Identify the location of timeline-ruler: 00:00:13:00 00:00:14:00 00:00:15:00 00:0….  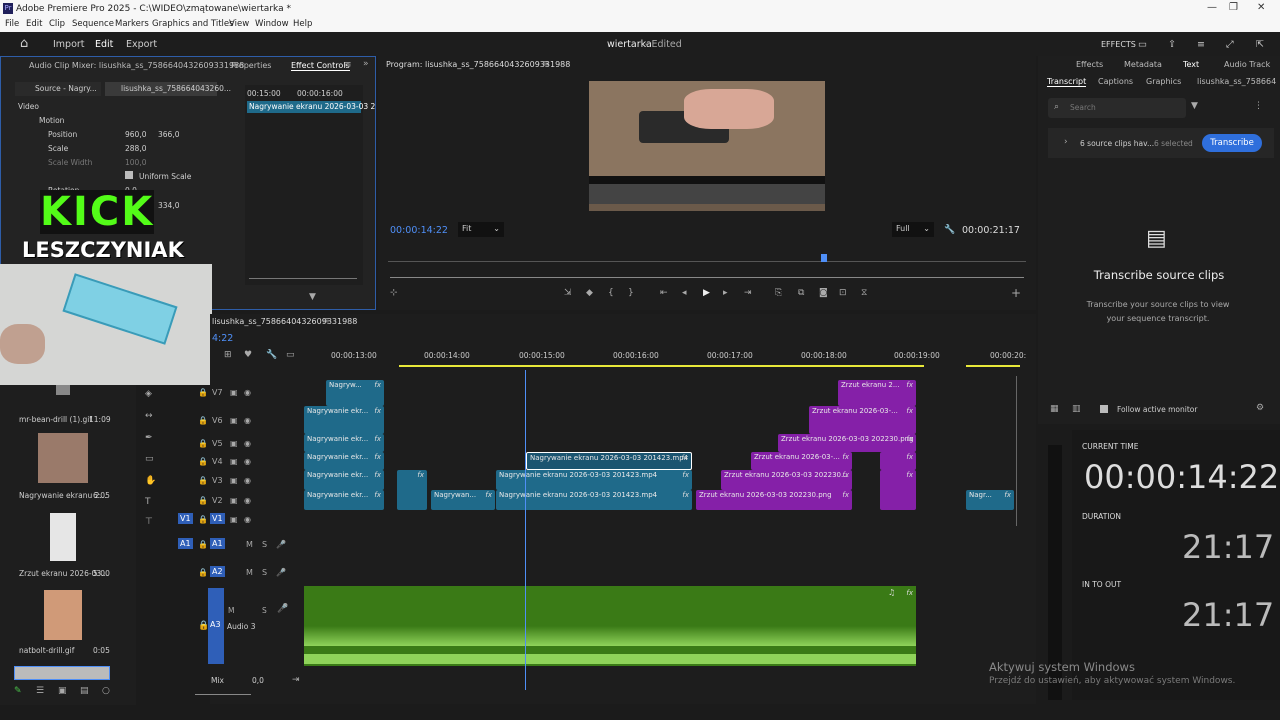
(665, 358).